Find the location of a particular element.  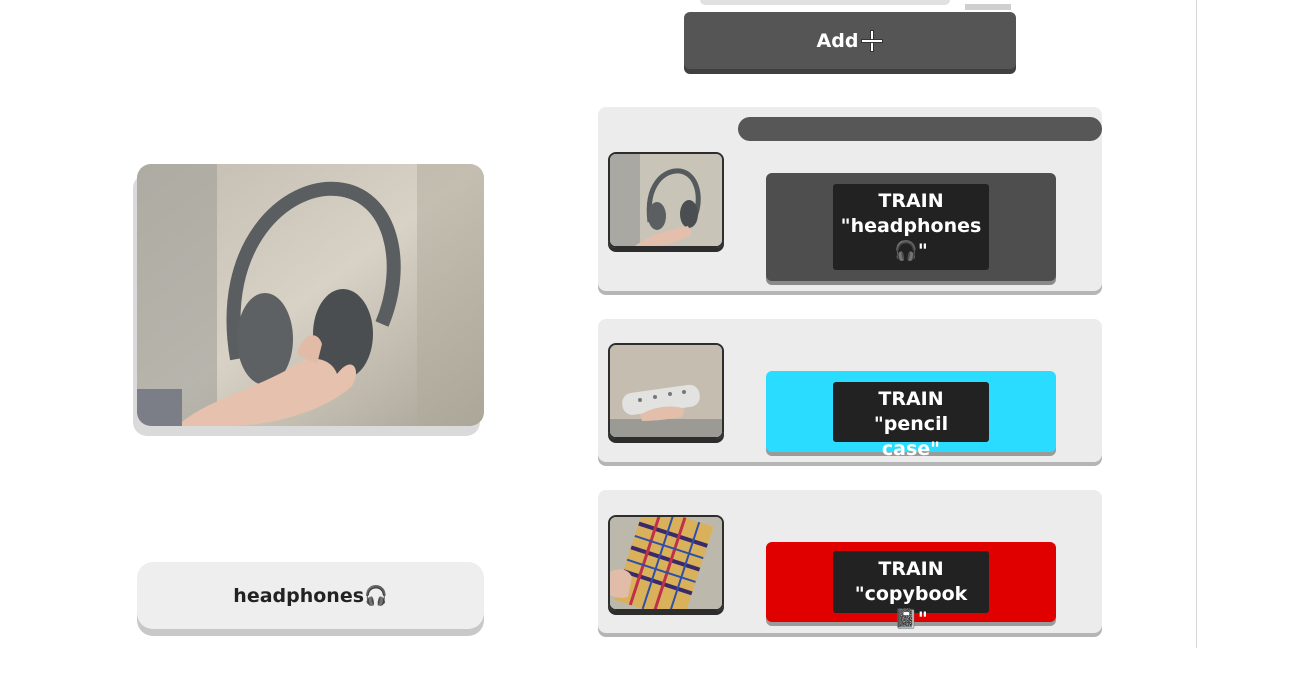

train-button-copybook: TRAIN "copybook📓" is located at coordinates (911, 586).